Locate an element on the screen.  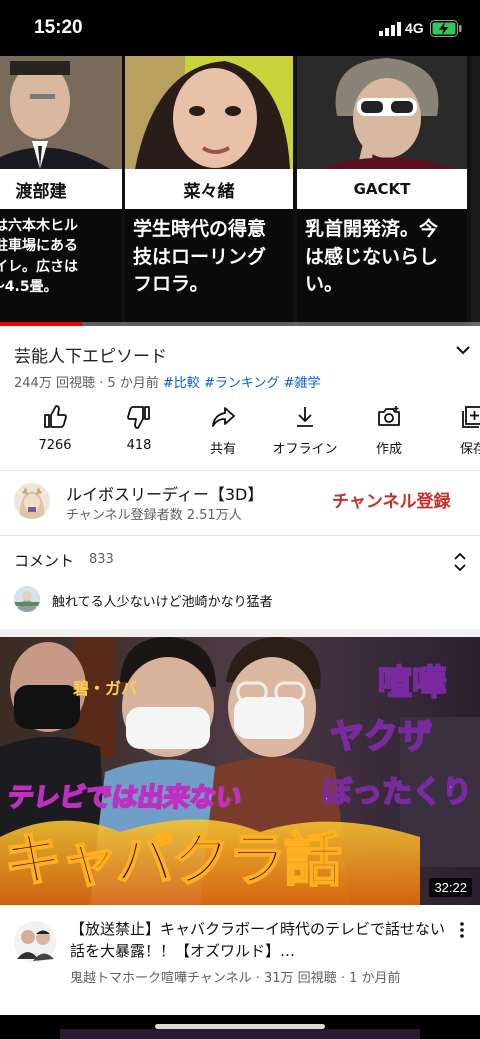
card-name: GACKT is located at coordinates (382, 189).